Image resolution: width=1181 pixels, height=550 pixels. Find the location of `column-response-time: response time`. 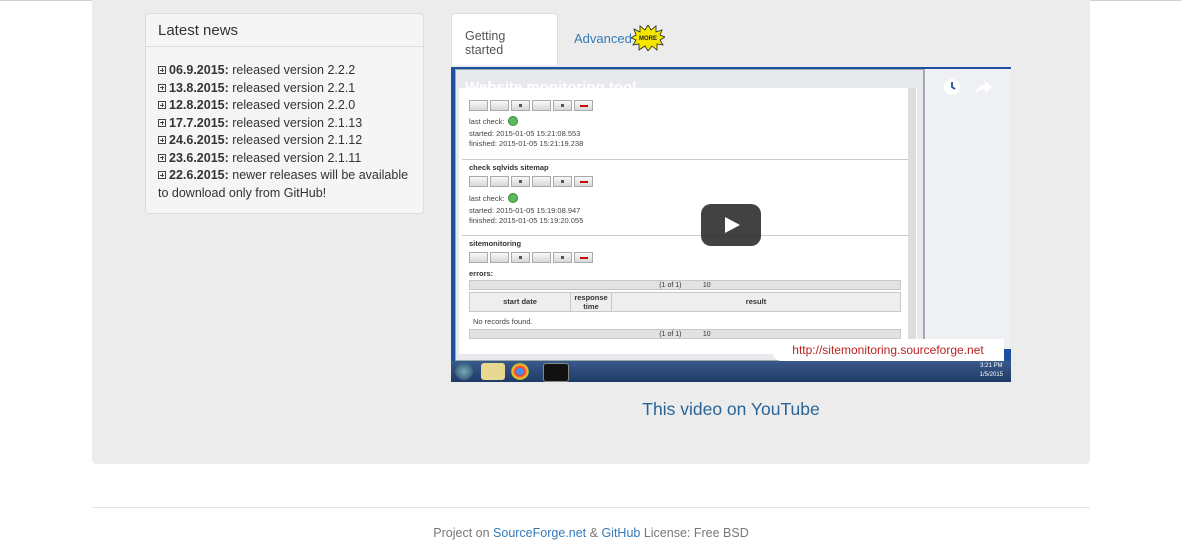

column-response-time: response time is located at coordinates (591, 302).